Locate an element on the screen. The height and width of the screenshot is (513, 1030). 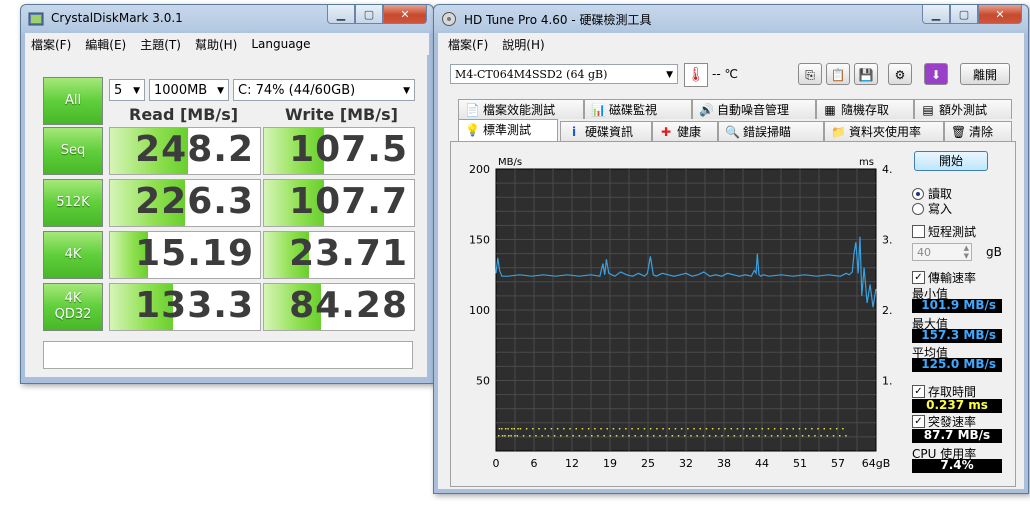
hdtune-minimize-button: ▁ is located at coordinates (936, 14).